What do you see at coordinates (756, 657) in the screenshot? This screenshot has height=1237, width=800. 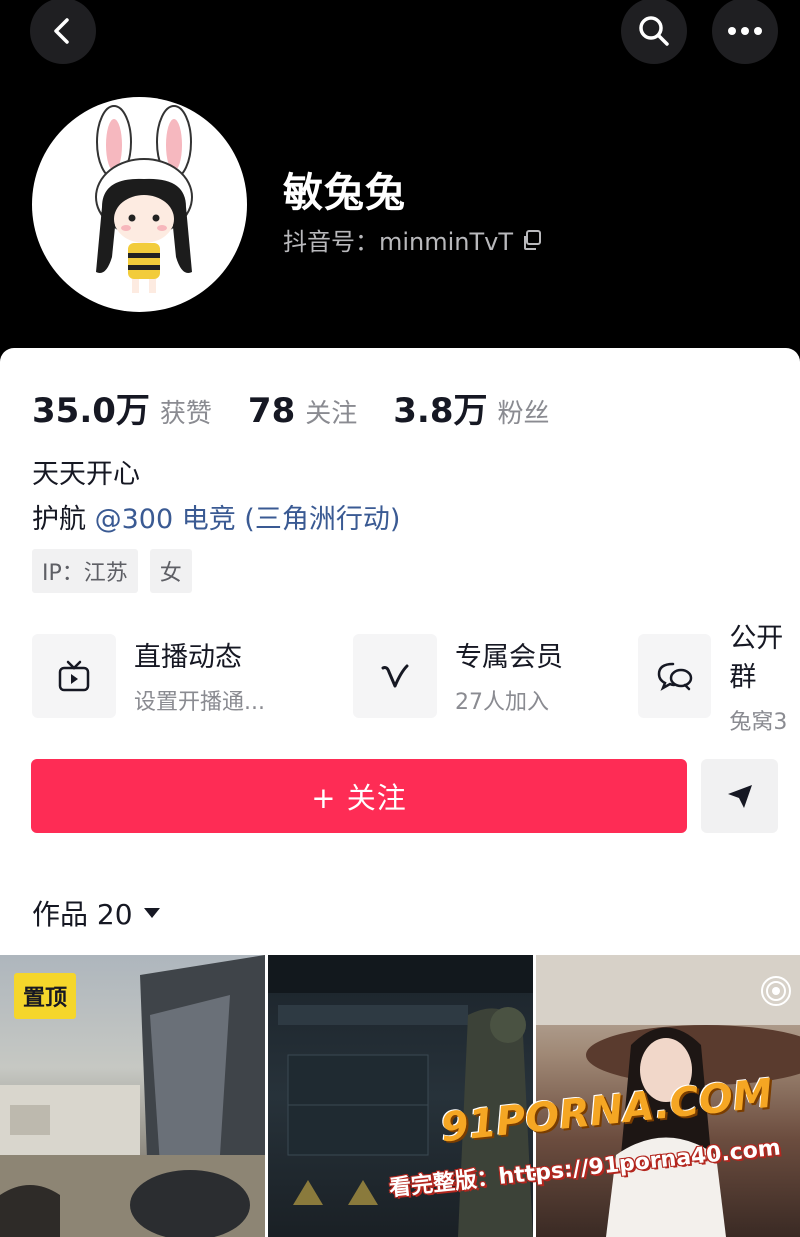 I see `feature-title: 公开群` at bounding box center [756, 657].